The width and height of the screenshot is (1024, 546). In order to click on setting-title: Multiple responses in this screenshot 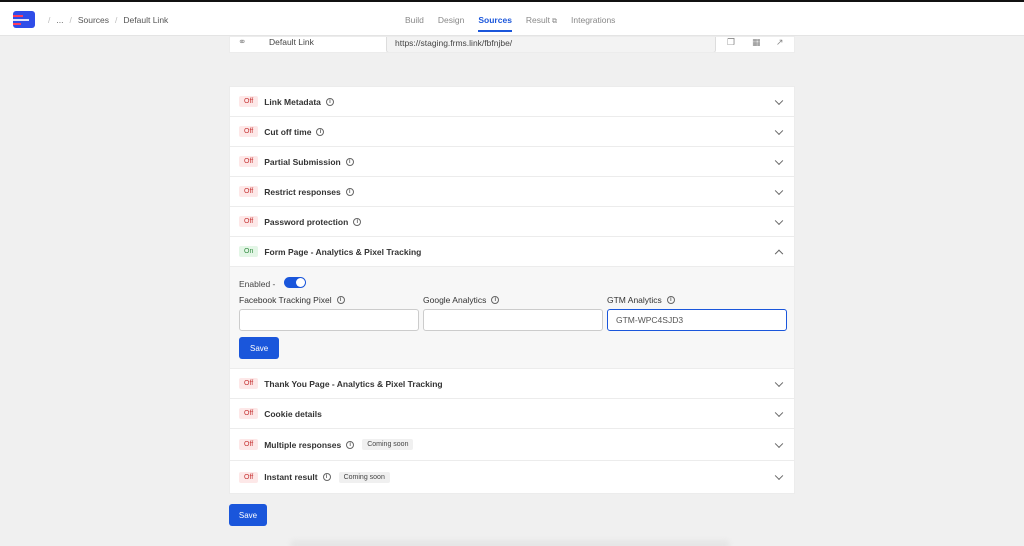, I will do `click(303, 444)`.